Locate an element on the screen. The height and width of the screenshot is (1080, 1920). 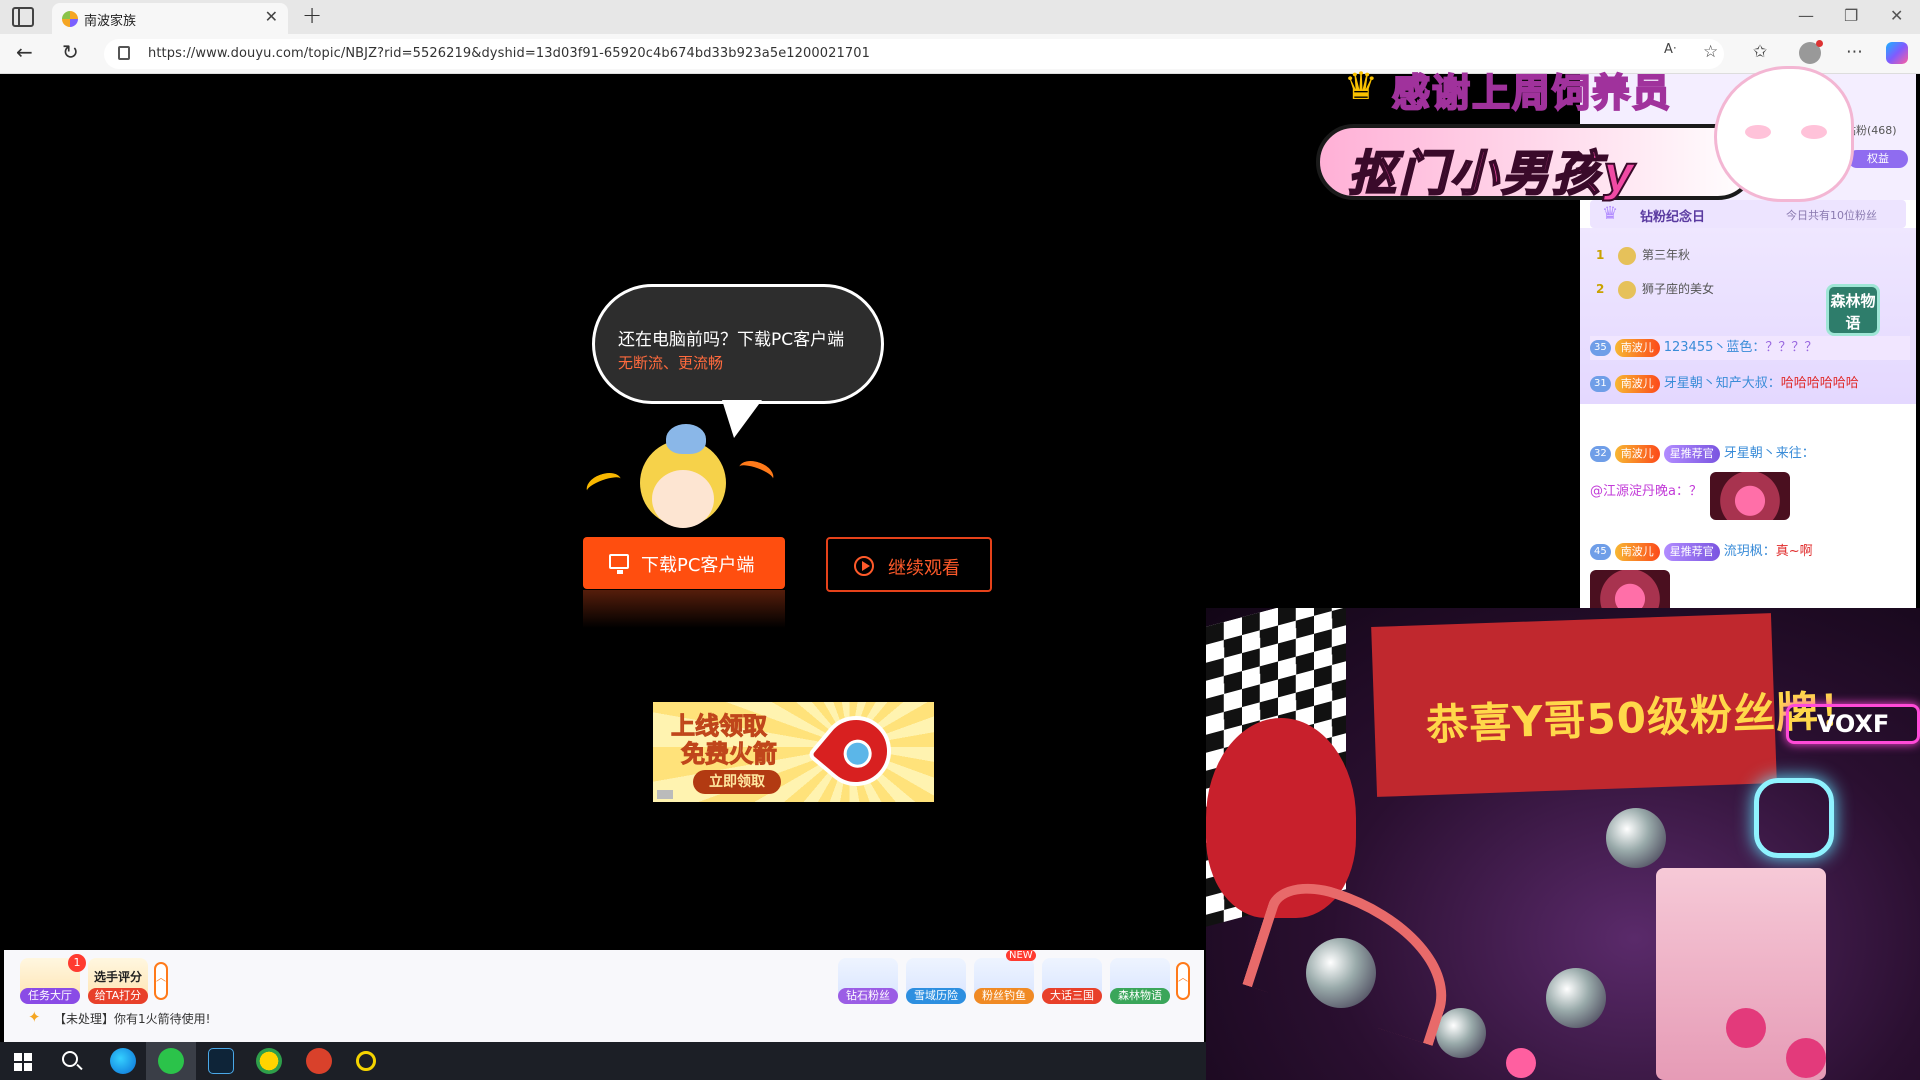
forest-story-icon: 森林物语 is located at coordinates (1140, 981).